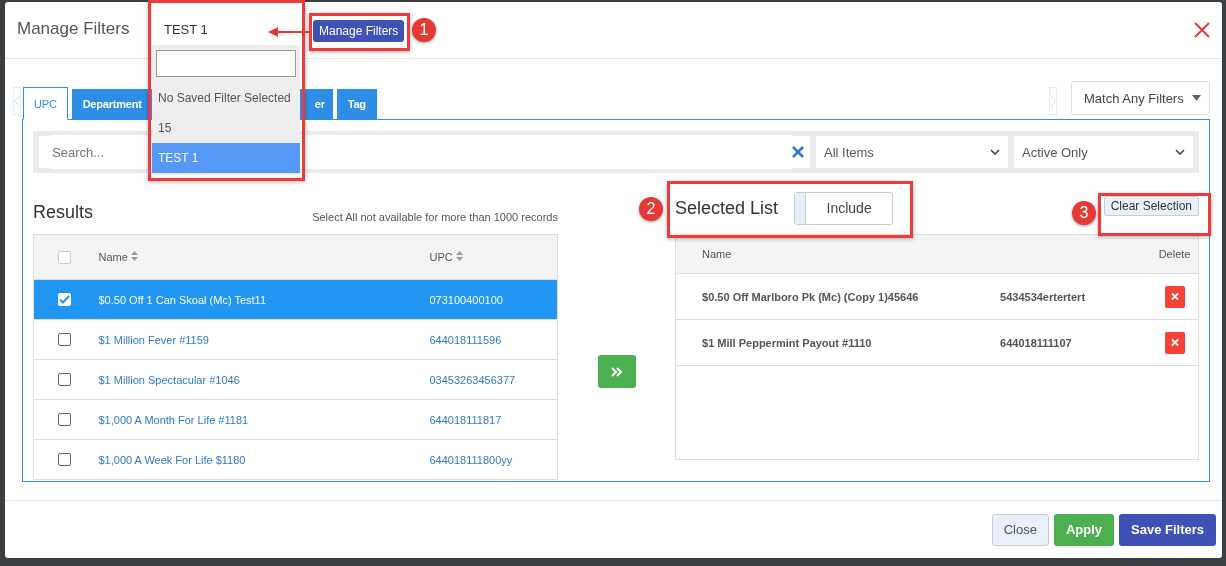 Image resolution: width=1226 pixels, height=566 pixels. Describe the element at coordinates (472, 379) in the screenshot. I see `item-upc: 03453263456377` at that location.